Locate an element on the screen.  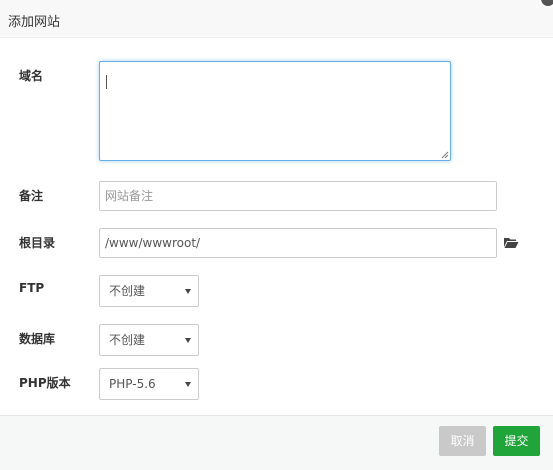
domain-label: 域名 is located at coordinates (31, 76).